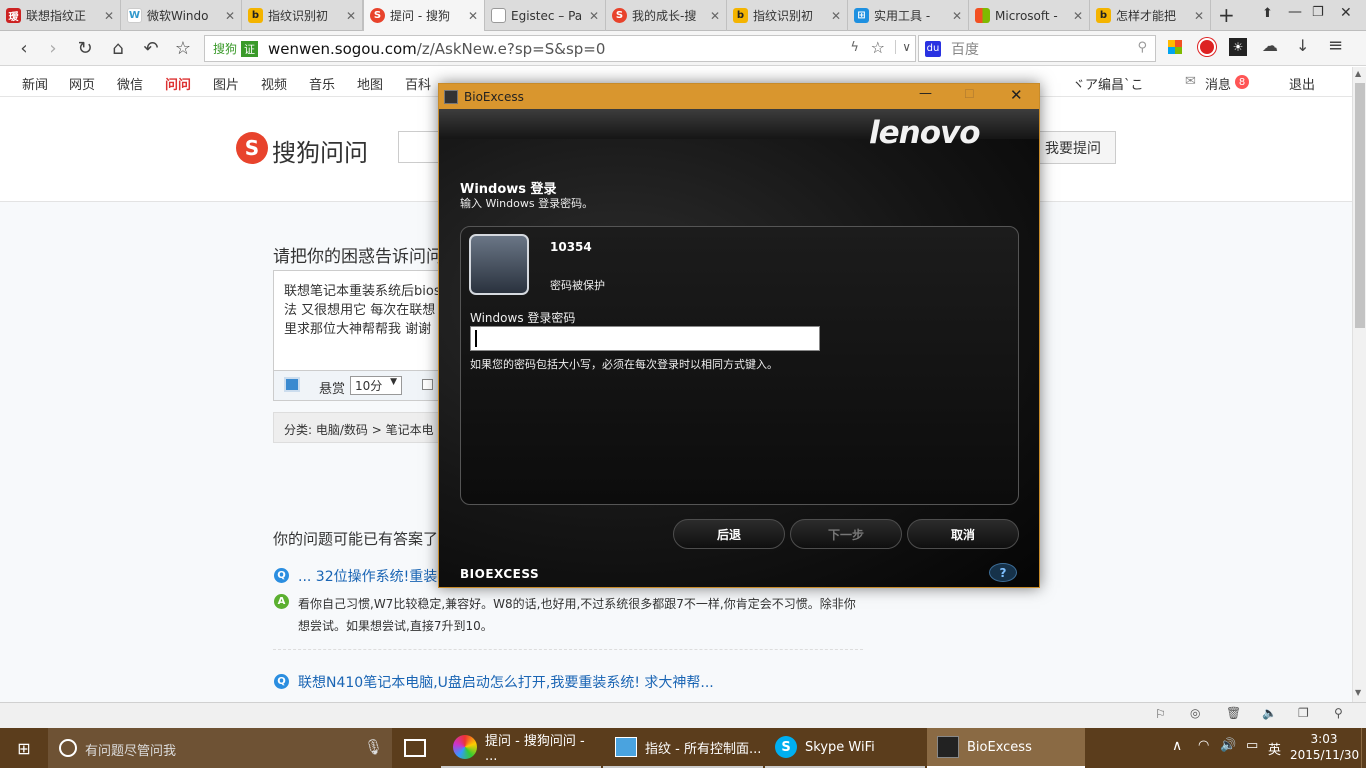  What do you see at coordinates (739, 96) in the screenshot?
I see `dialog-titlebar: BioExcess — ☐ ✕` at bounding box center [739, 96].